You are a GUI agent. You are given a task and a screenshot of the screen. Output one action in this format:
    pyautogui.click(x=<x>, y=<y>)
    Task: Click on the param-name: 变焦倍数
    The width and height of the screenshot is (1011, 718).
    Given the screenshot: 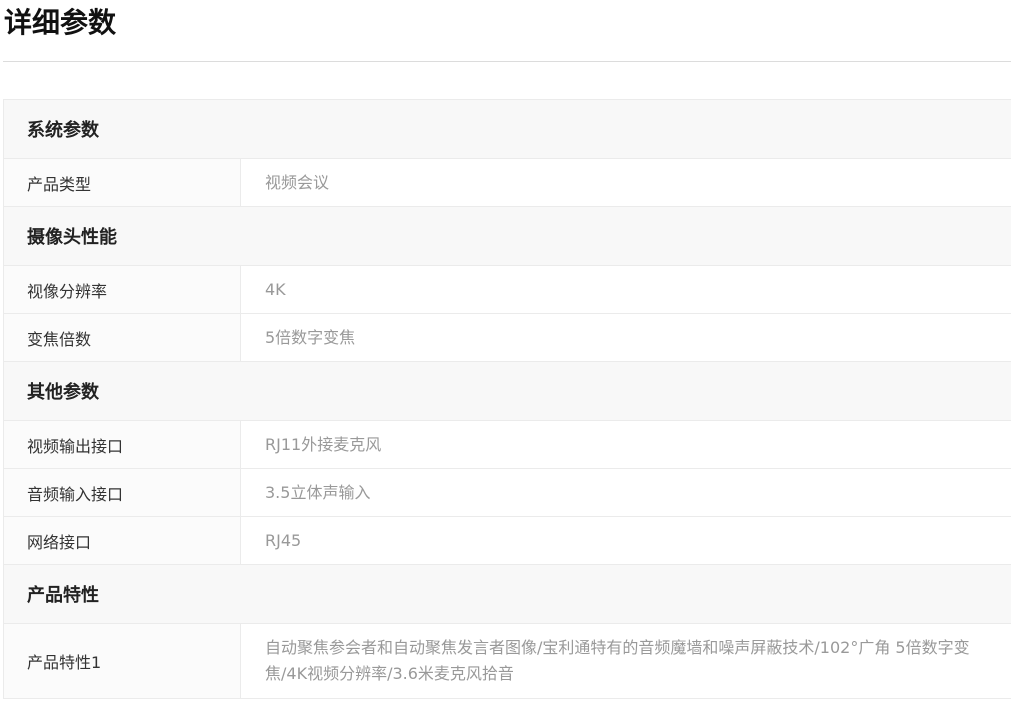 What is the action you would take?
    pyautogui.click(x=122, y=337)
    